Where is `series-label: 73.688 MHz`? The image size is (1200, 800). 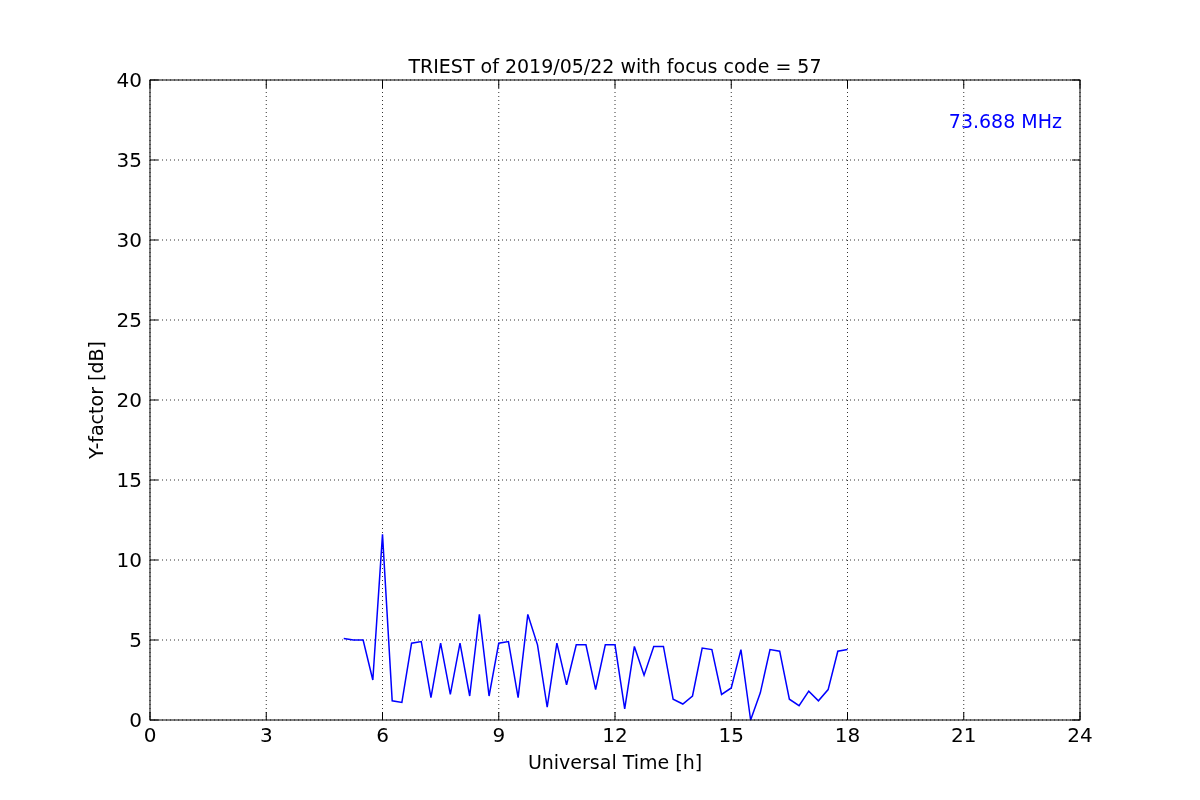 series-label: 73.688 MHz is located at coordinates (1005, 121).